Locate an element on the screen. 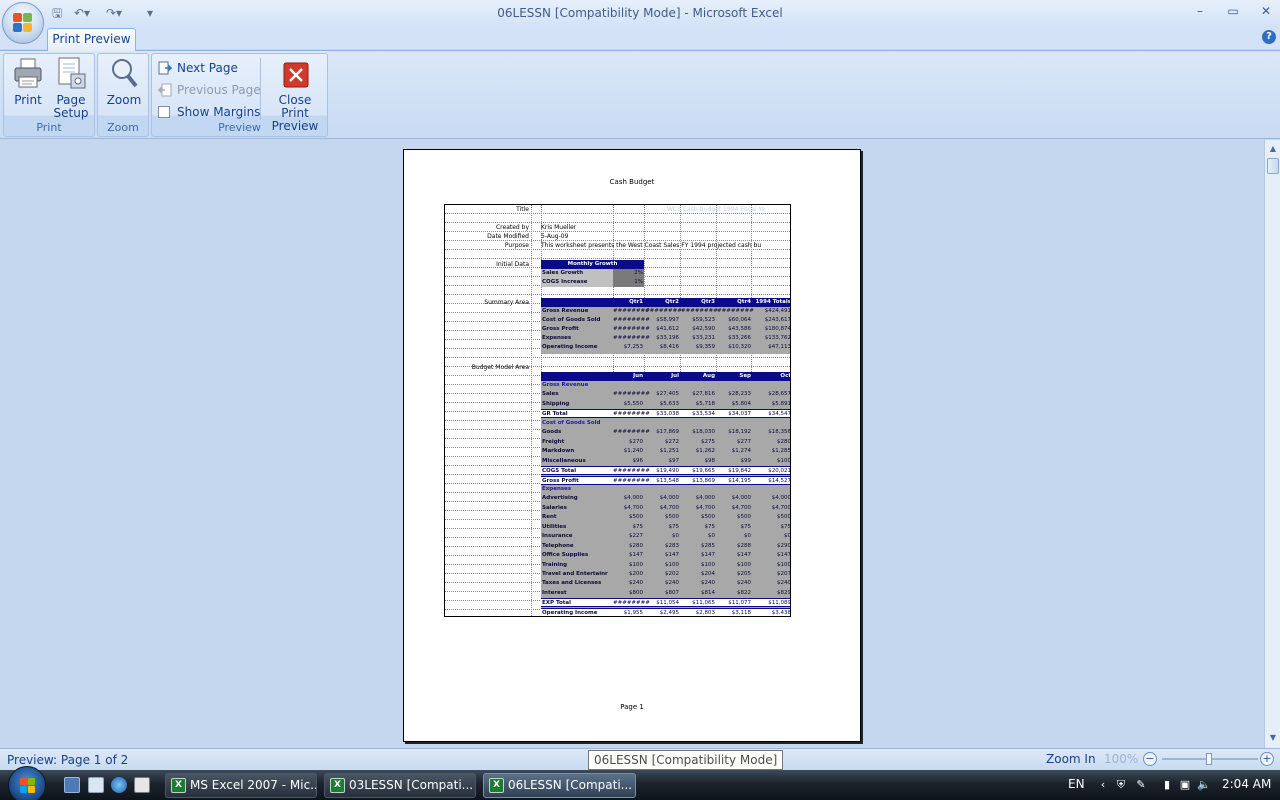 The image size is (1280, 800). media-player-icon is located at coordinates (142, 785).